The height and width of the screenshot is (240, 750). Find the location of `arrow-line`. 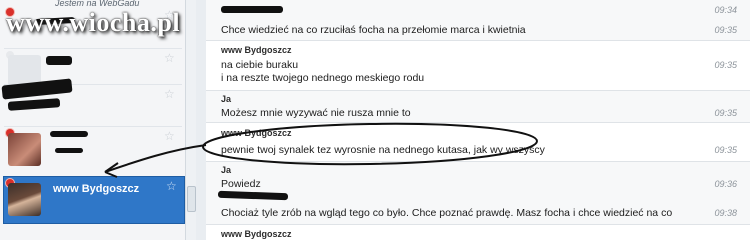

arrow-line is located at coordinates (155, 158).